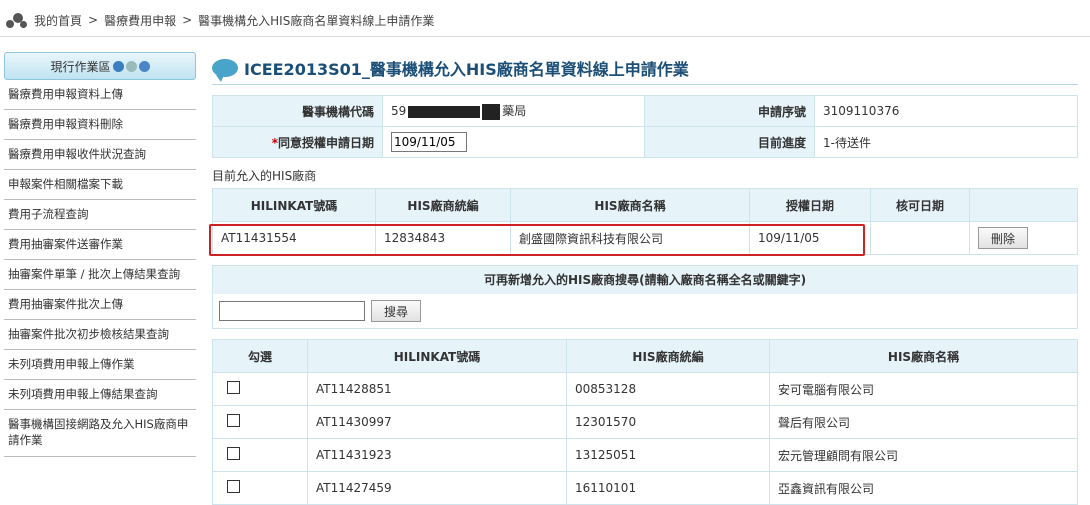  I want to click on sidebar-header: 現行作業區, so click(100, 66).